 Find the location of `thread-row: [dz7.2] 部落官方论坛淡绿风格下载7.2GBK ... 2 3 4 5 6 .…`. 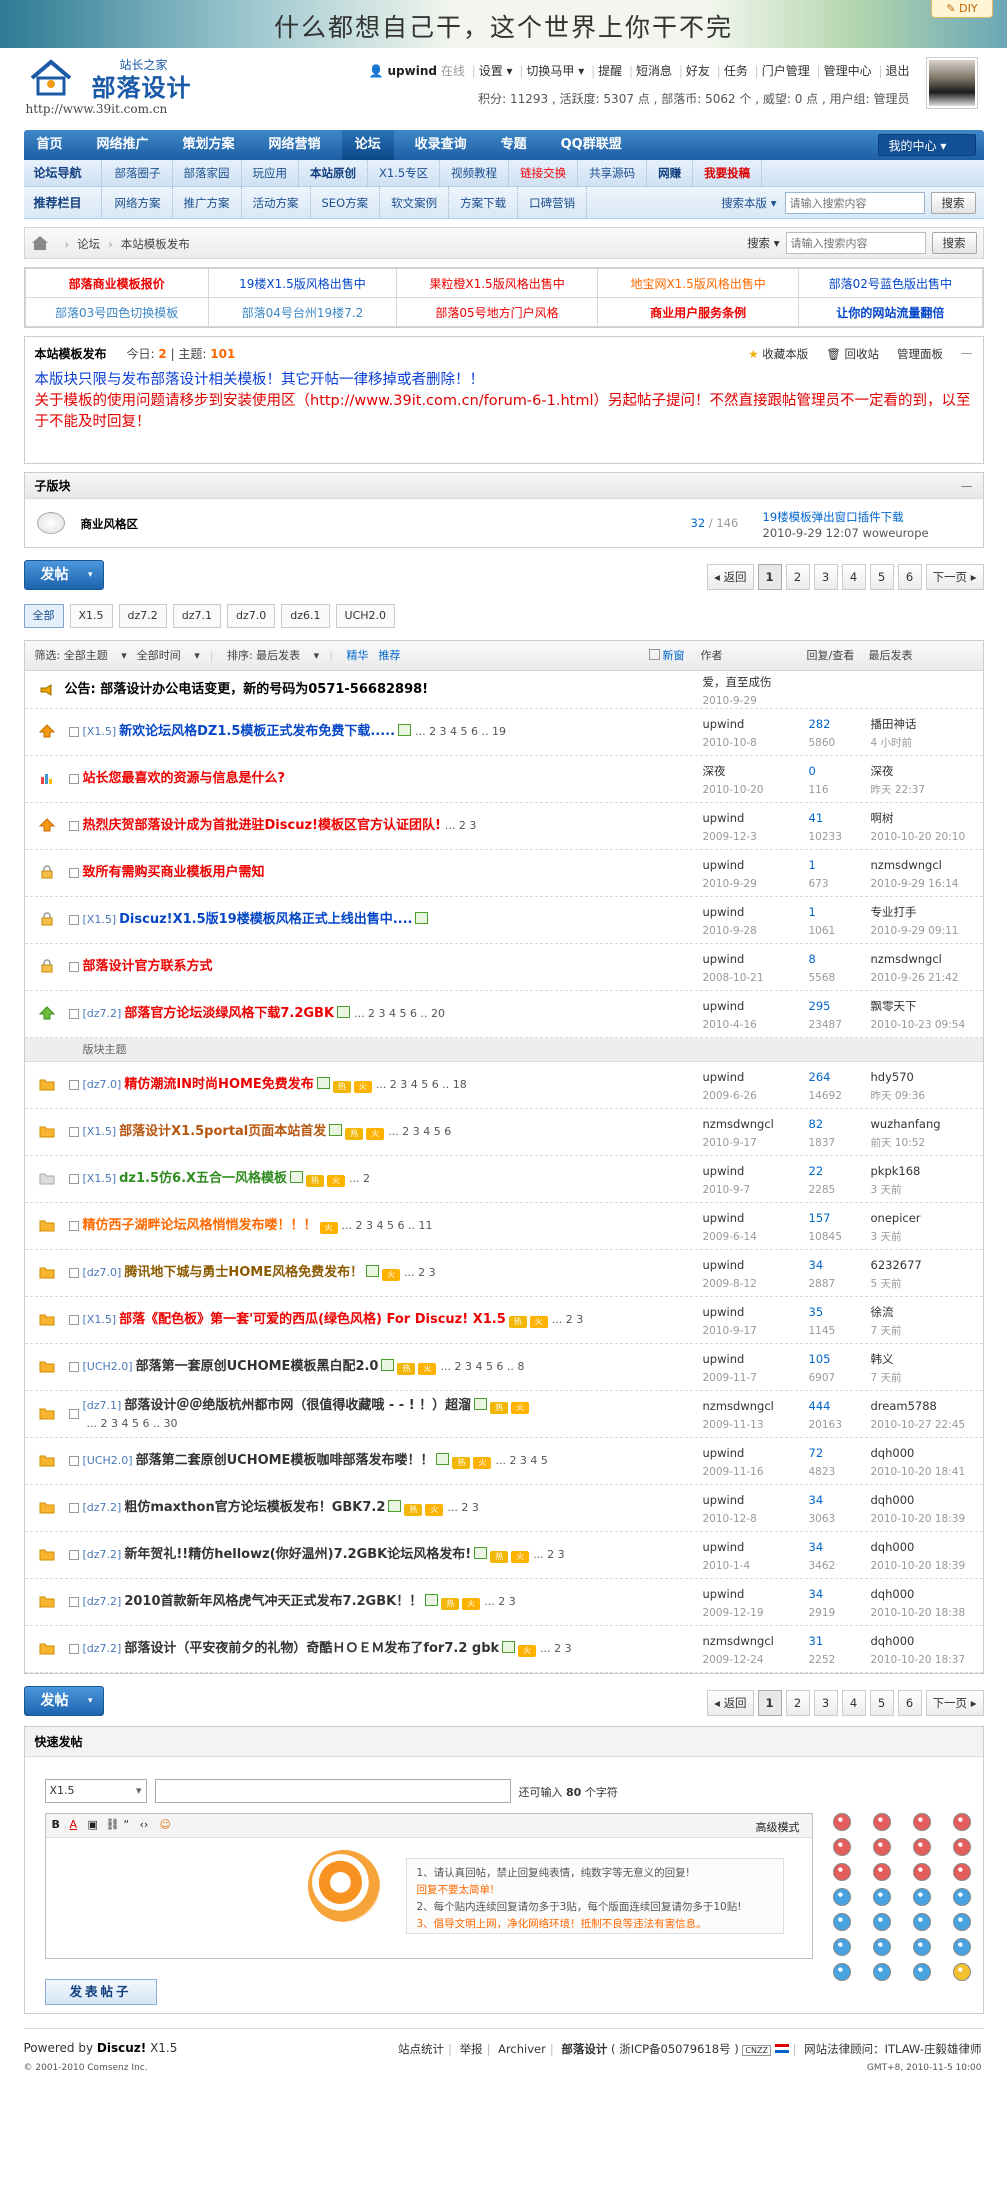

thread-row: [dz7.2] 部落官方论坛淡绿风格下载7.2GBK ... 2 3 4 5 6 .… is located at coordinates (503, 1014).